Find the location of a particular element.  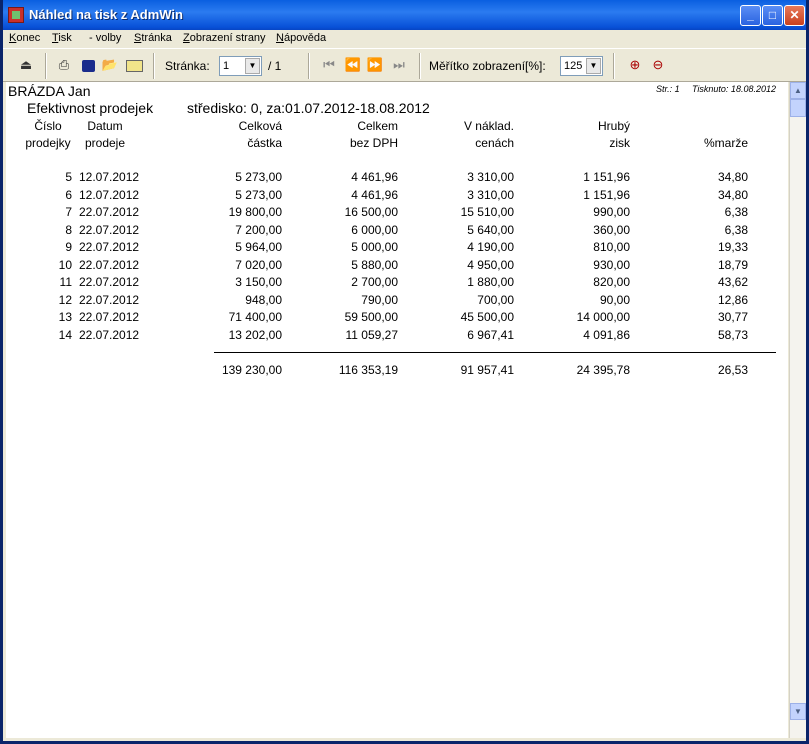

open-button: 📂 is located at coordinates (110, 65).